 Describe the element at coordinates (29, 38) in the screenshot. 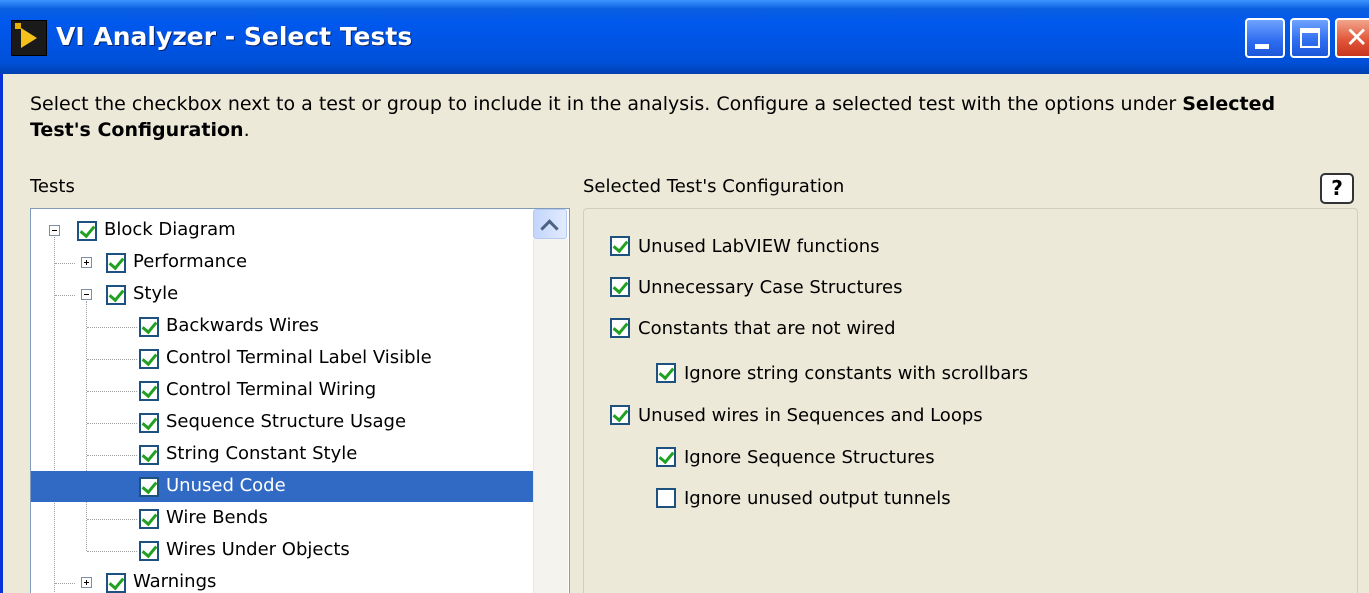

I see `labview-app-icon` at that location.